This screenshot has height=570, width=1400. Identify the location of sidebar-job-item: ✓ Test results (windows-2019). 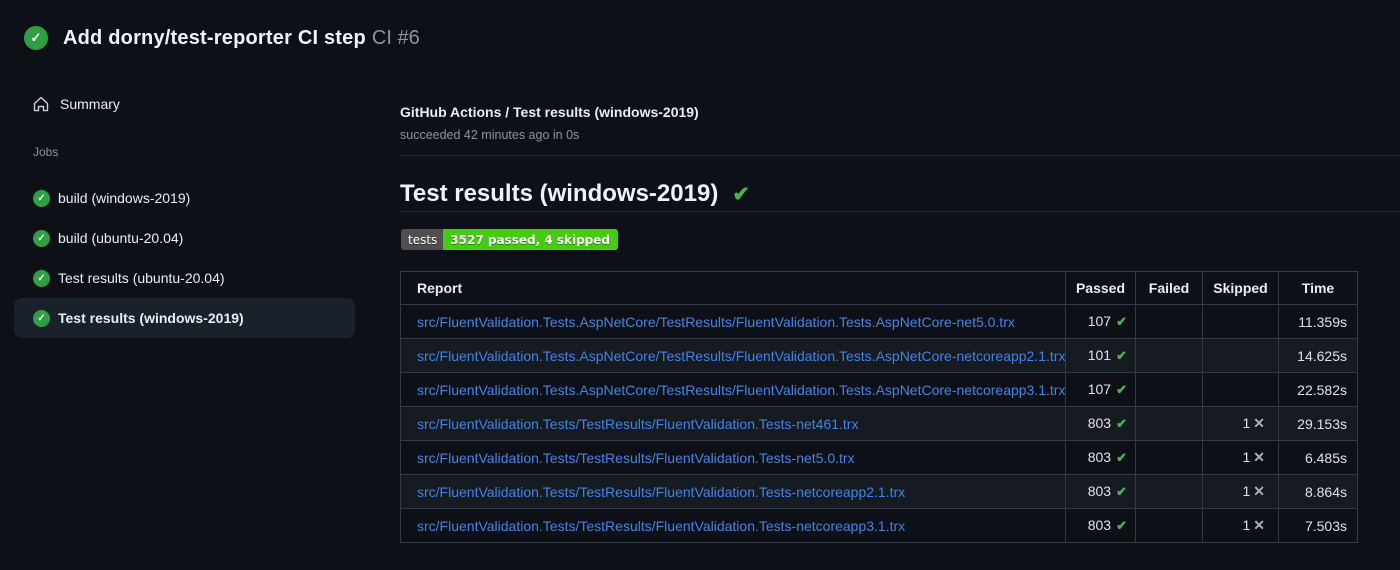
(184, 318).